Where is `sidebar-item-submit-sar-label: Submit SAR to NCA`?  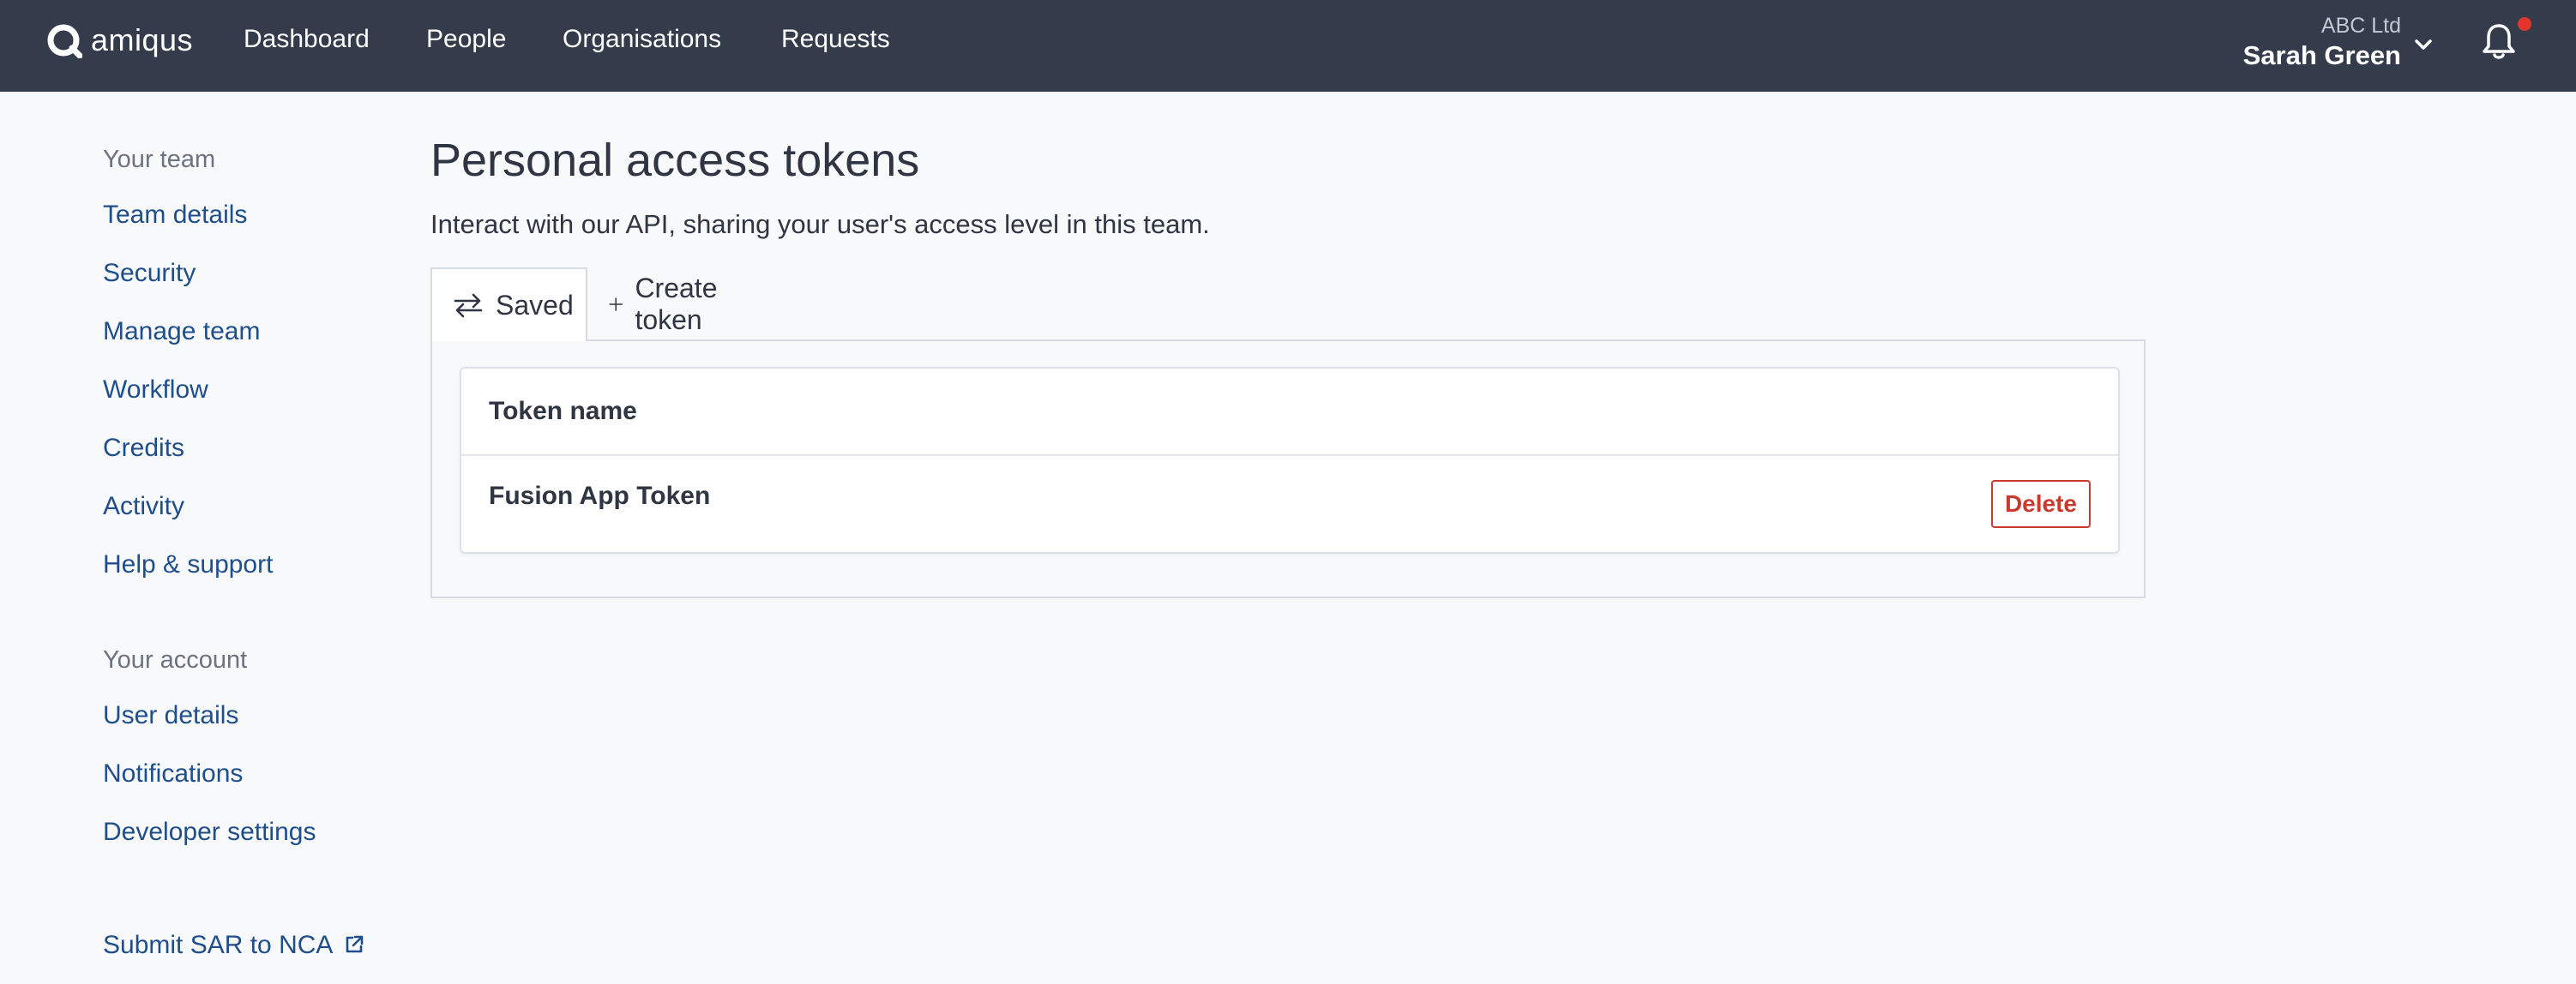
sidebar-item-submit-sar-label: Submit SAR to NCA is located at coordinates (218, 945).